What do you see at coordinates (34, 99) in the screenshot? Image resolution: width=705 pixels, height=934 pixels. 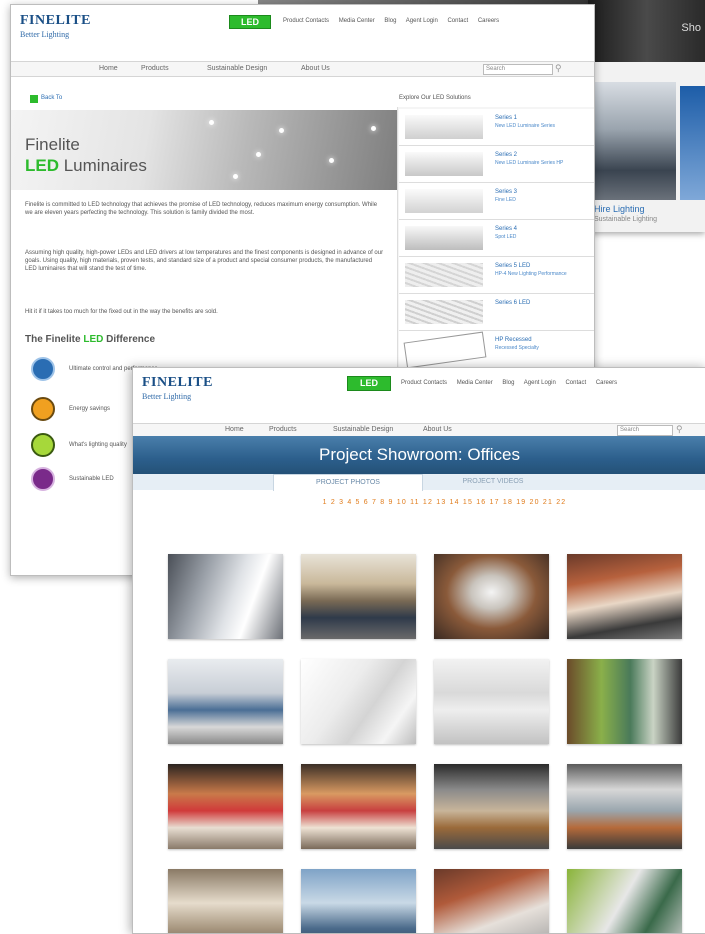 I see `back-arrow-icon` at bounding box center [34, 99].